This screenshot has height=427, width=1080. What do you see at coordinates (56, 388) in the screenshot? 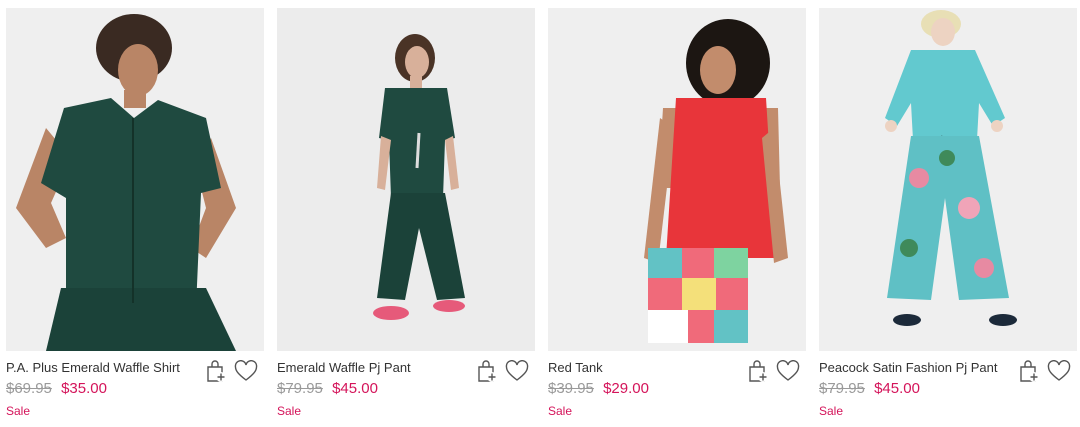
I see `price-row: $69.95 $35.00` at bounding box center [56, 388].